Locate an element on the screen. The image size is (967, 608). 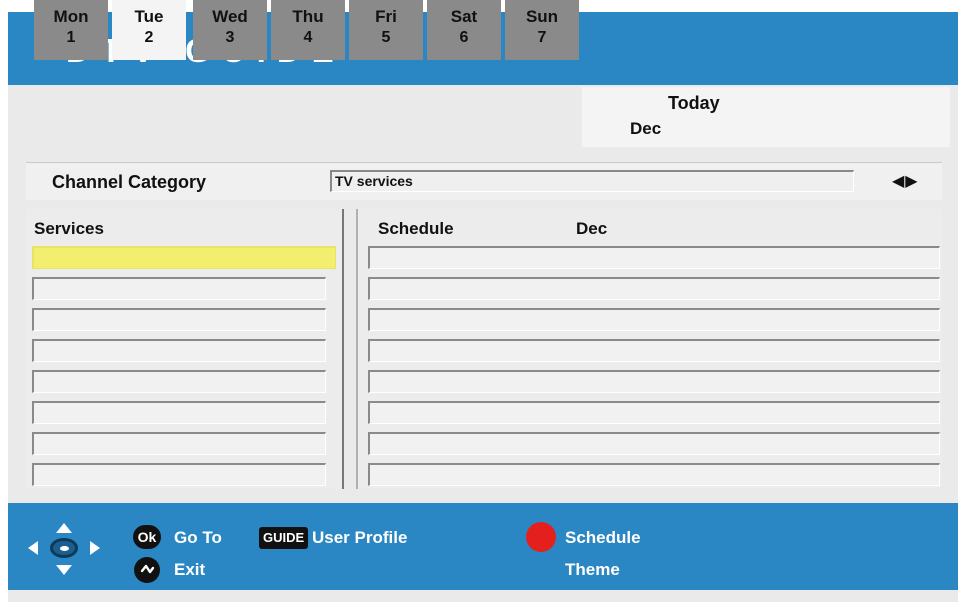
guide-key-icon: GUIDE is located at coordinates (284, 538).